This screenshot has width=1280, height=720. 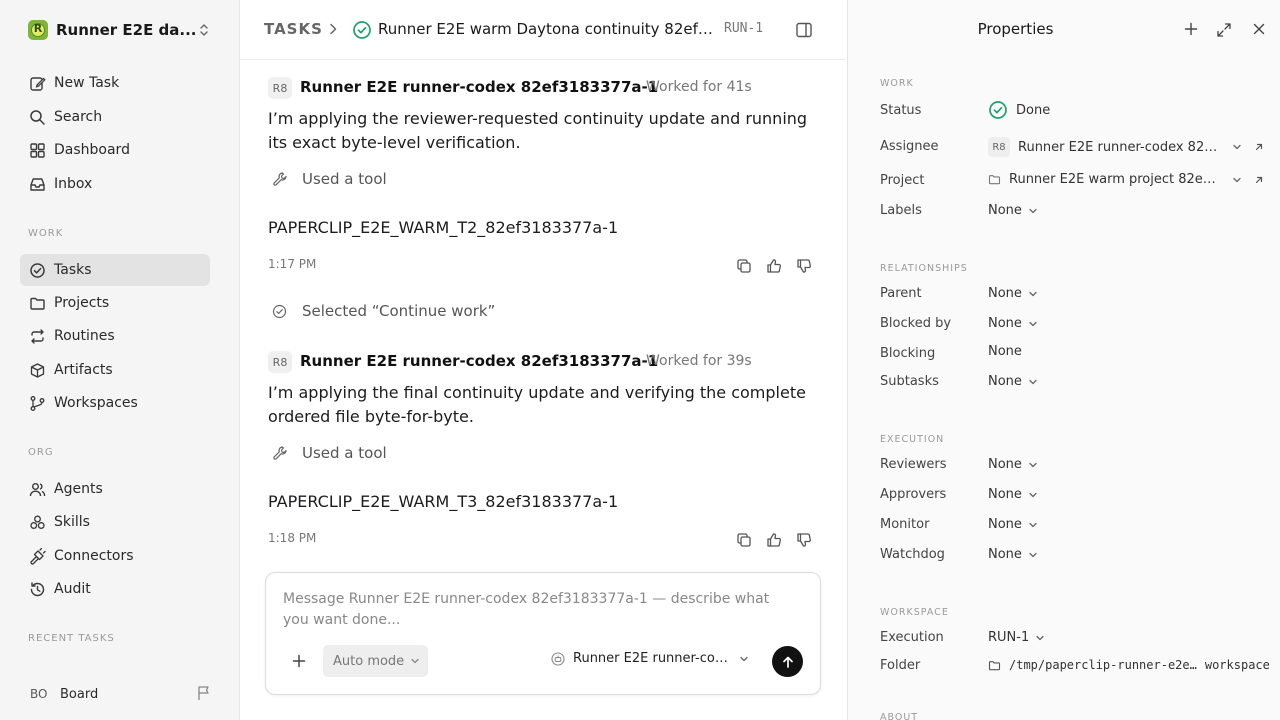 I want to click on labels-value: None, so click(x=1013, y=210).